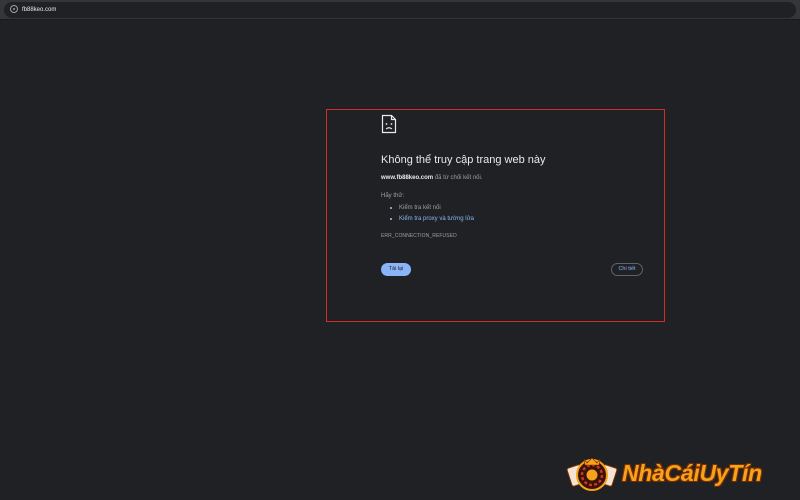 Image resolution: width=800 pixels, height=500 pixels. I want to click on error-message: đã từ chối kết nối., so click(458, 178).